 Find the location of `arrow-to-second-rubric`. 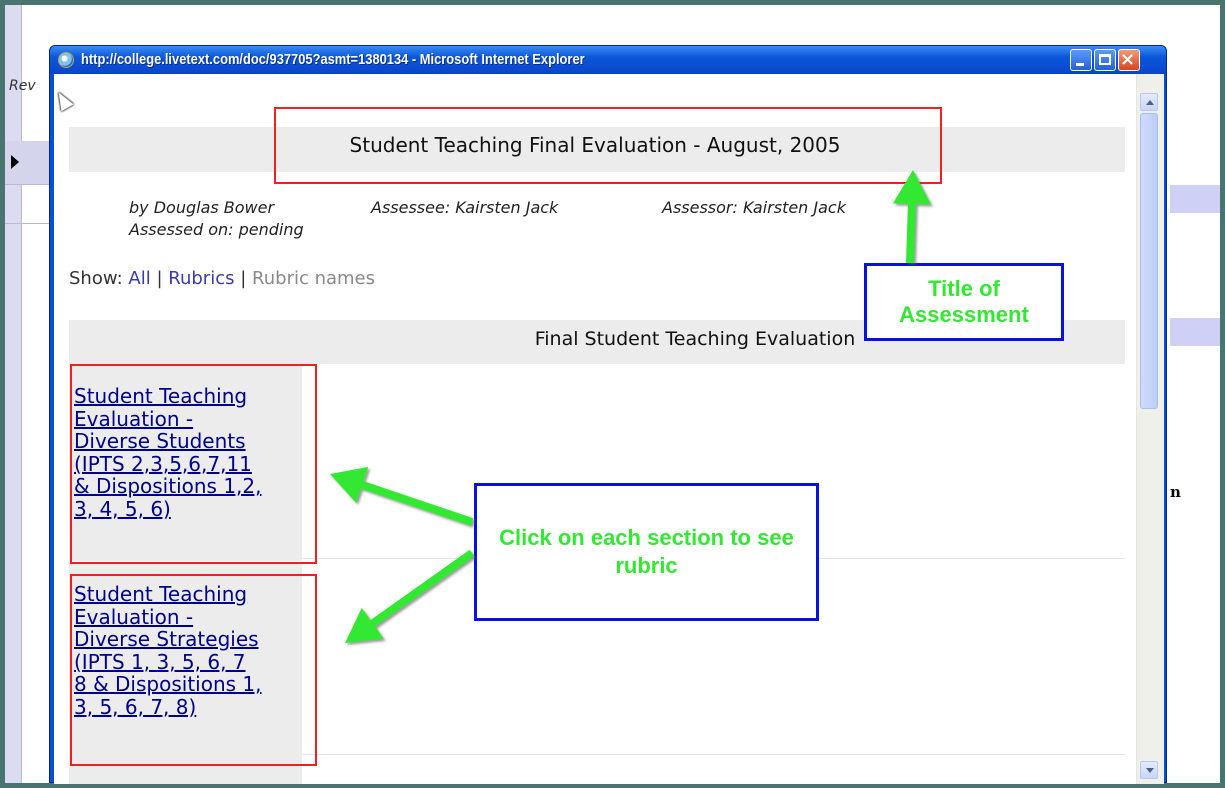

arrow-to-second-rubric is located at coordinates (410, 596).